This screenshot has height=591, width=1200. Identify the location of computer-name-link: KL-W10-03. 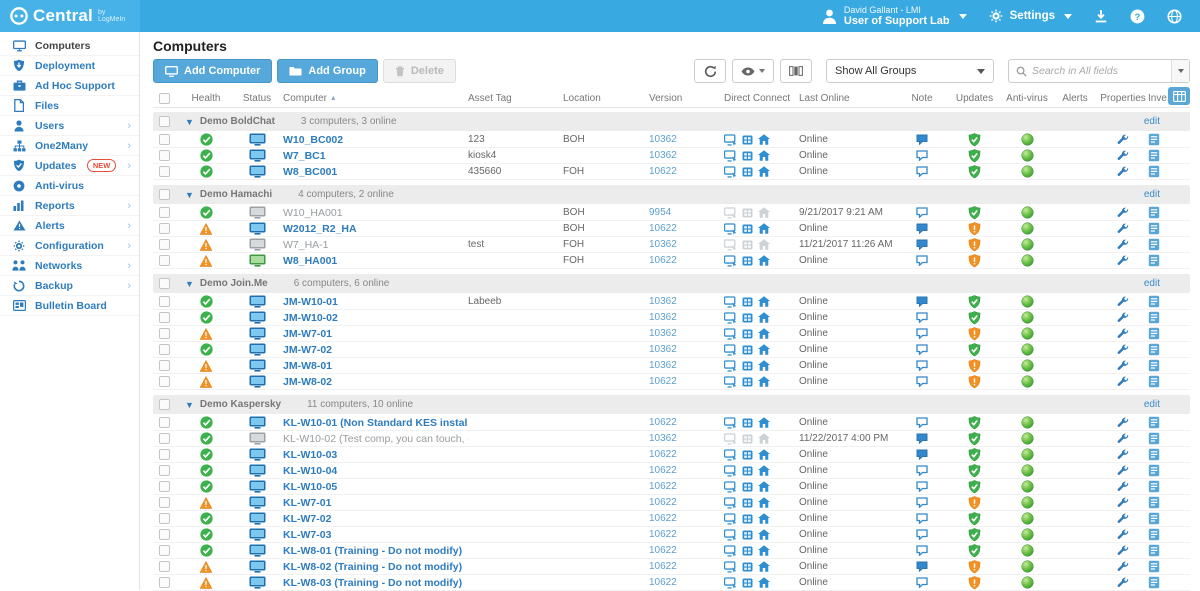
(310, 455).